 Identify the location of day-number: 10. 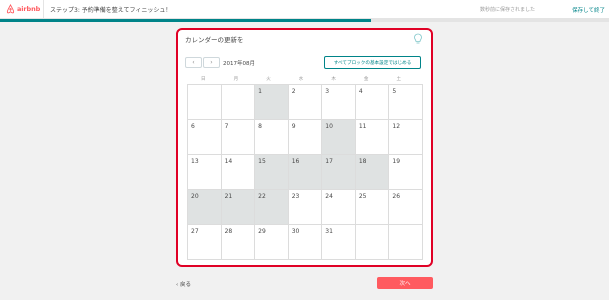
(329, 126).